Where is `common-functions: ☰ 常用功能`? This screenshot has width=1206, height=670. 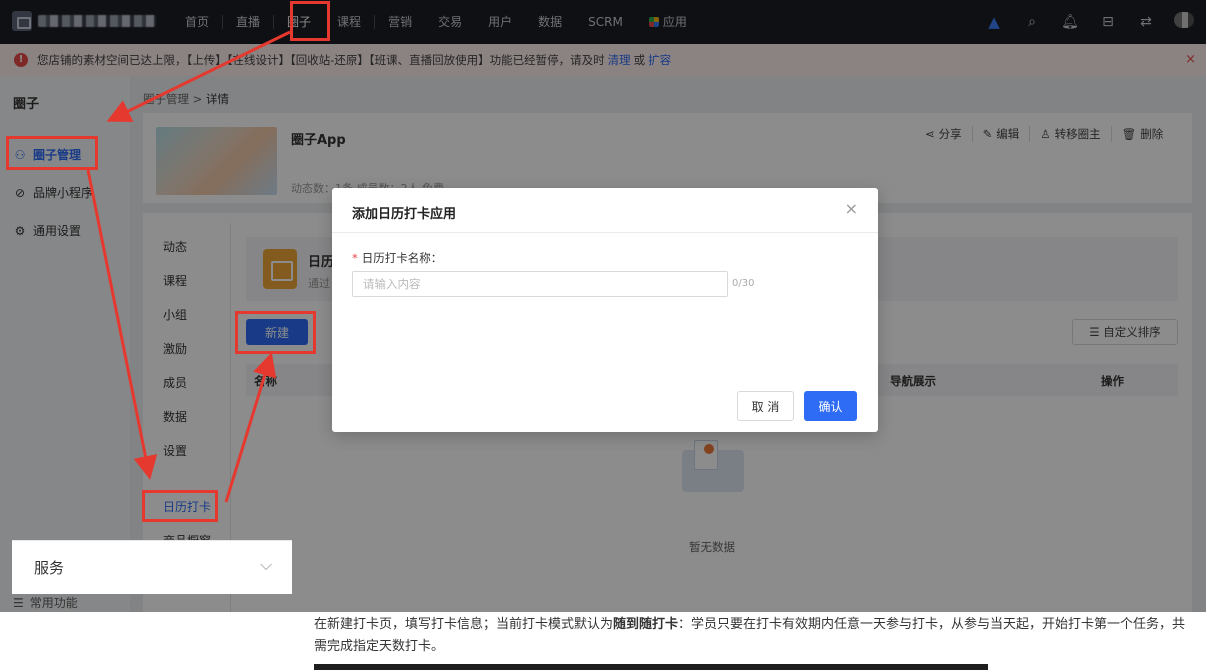
common-functions: ☰ 常用功能 is located at coordinates (45, 602).